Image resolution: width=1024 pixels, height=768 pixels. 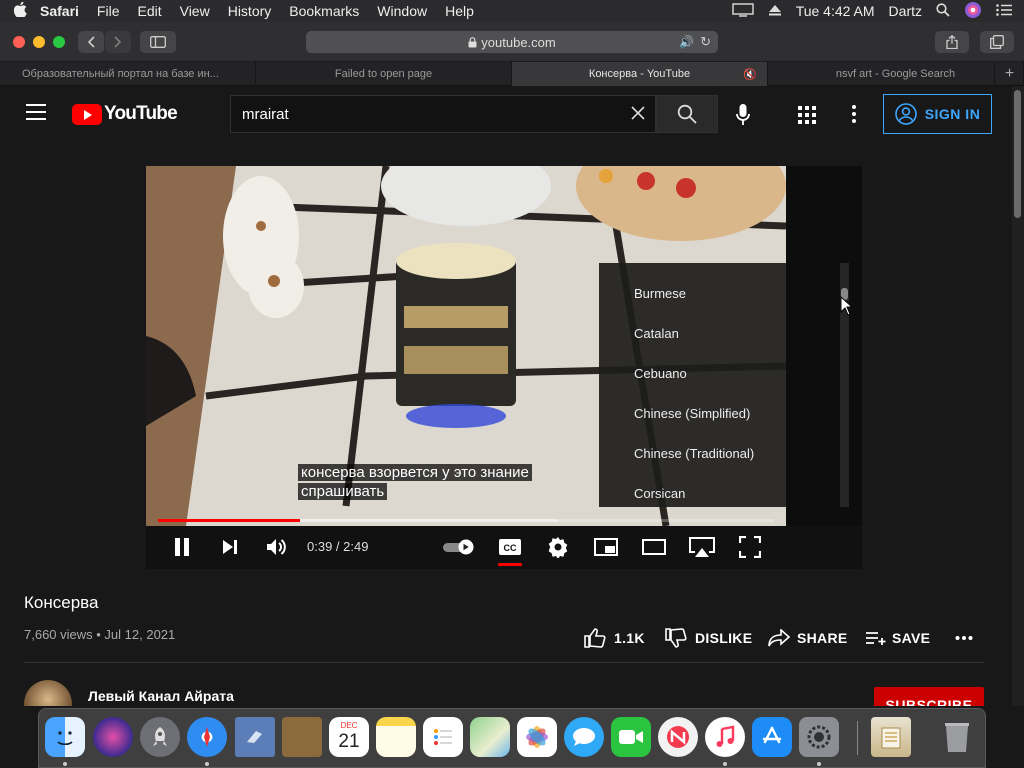 I want to click on menu-bookmarks: Bookmarks, so click(x=324, y=11).